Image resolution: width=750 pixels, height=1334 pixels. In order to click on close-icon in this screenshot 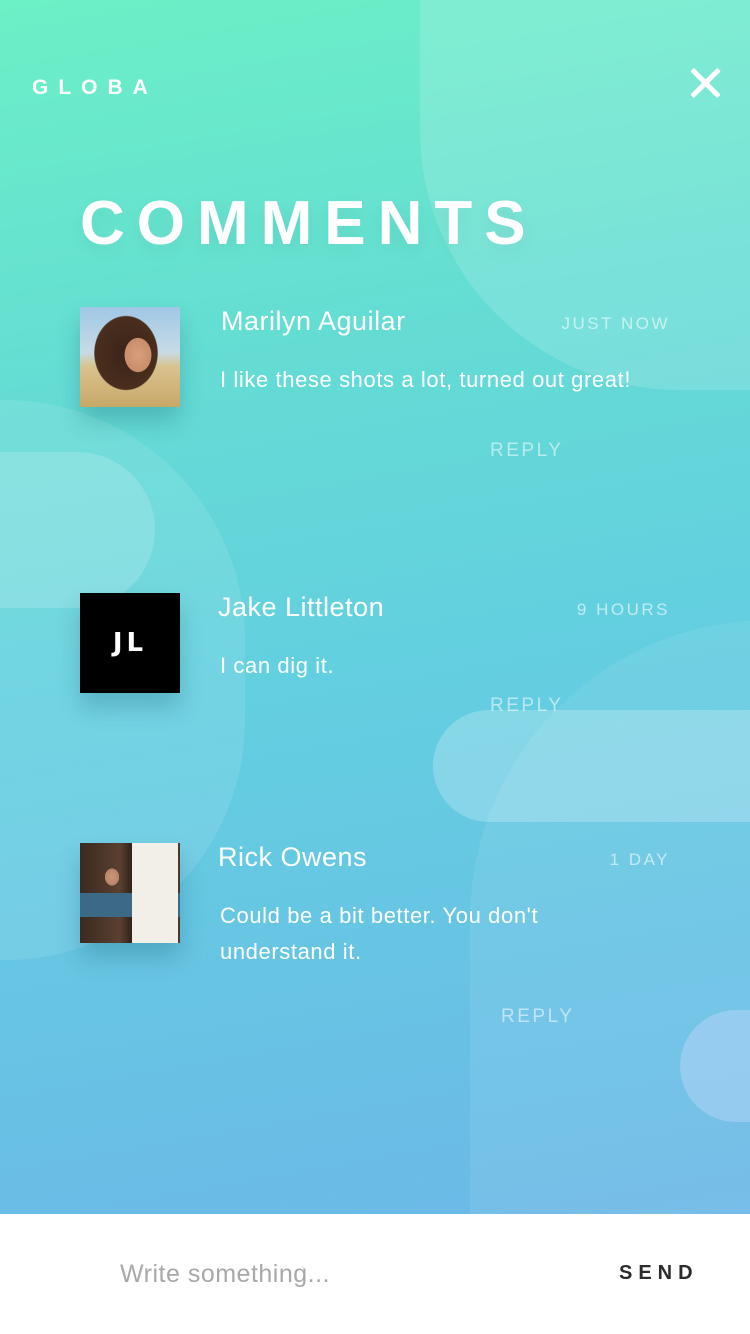, I will do `click(705, 83)`.